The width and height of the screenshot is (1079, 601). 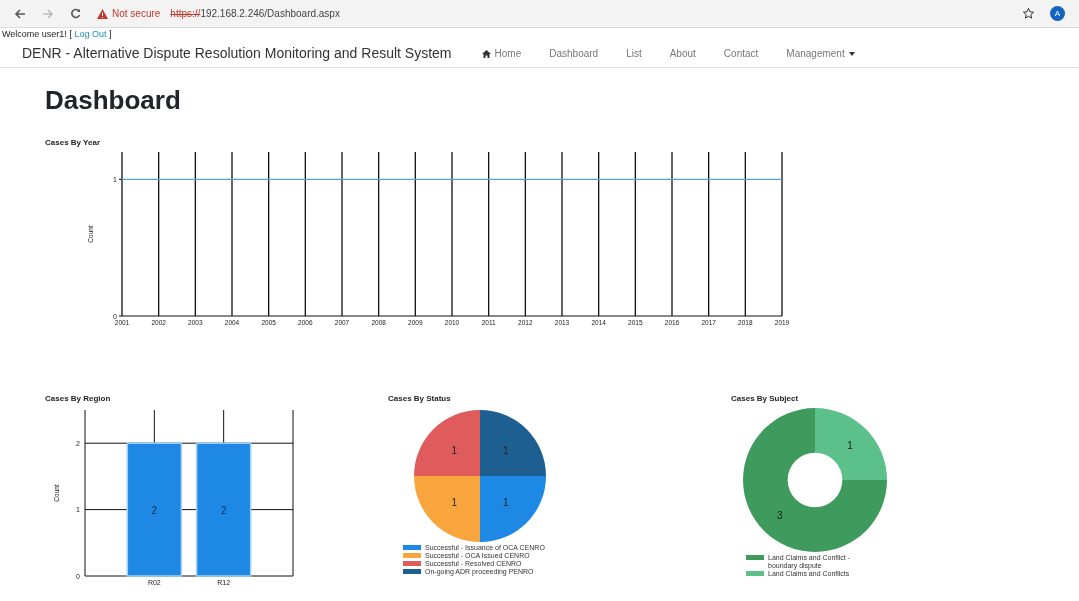 What do you see at coordinates (765, 399) in the screenshot?
I see `chart-title: Cases By Subject` at bounding box center [765, 399].